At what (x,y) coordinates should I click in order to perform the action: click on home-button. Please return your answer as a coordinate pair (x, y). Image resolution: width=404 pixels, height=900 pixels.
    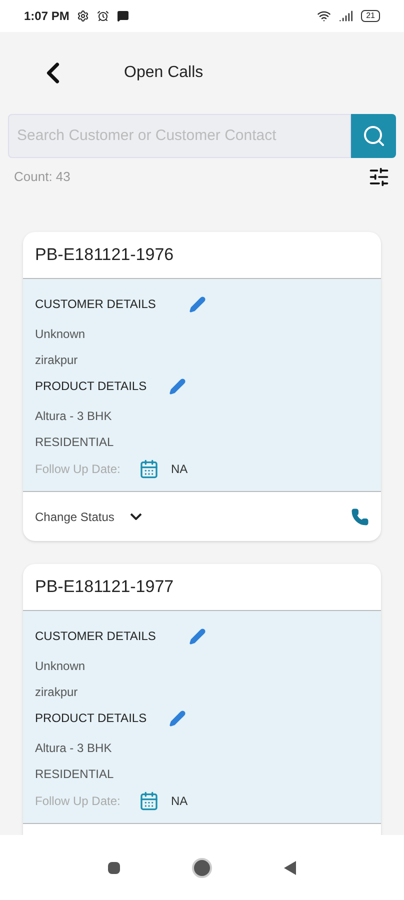
    Looking at the image, I should click on (202, 868).